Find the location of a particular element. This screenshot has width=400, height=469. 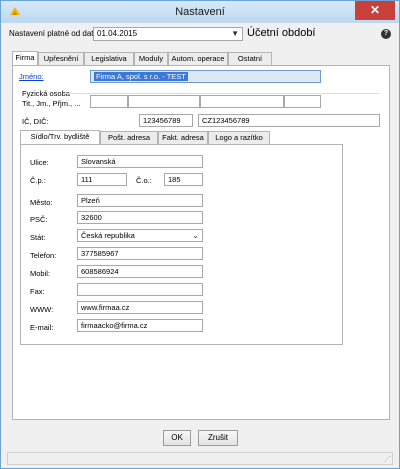

state-value: Česká republika is located at coordinates (108, 235).